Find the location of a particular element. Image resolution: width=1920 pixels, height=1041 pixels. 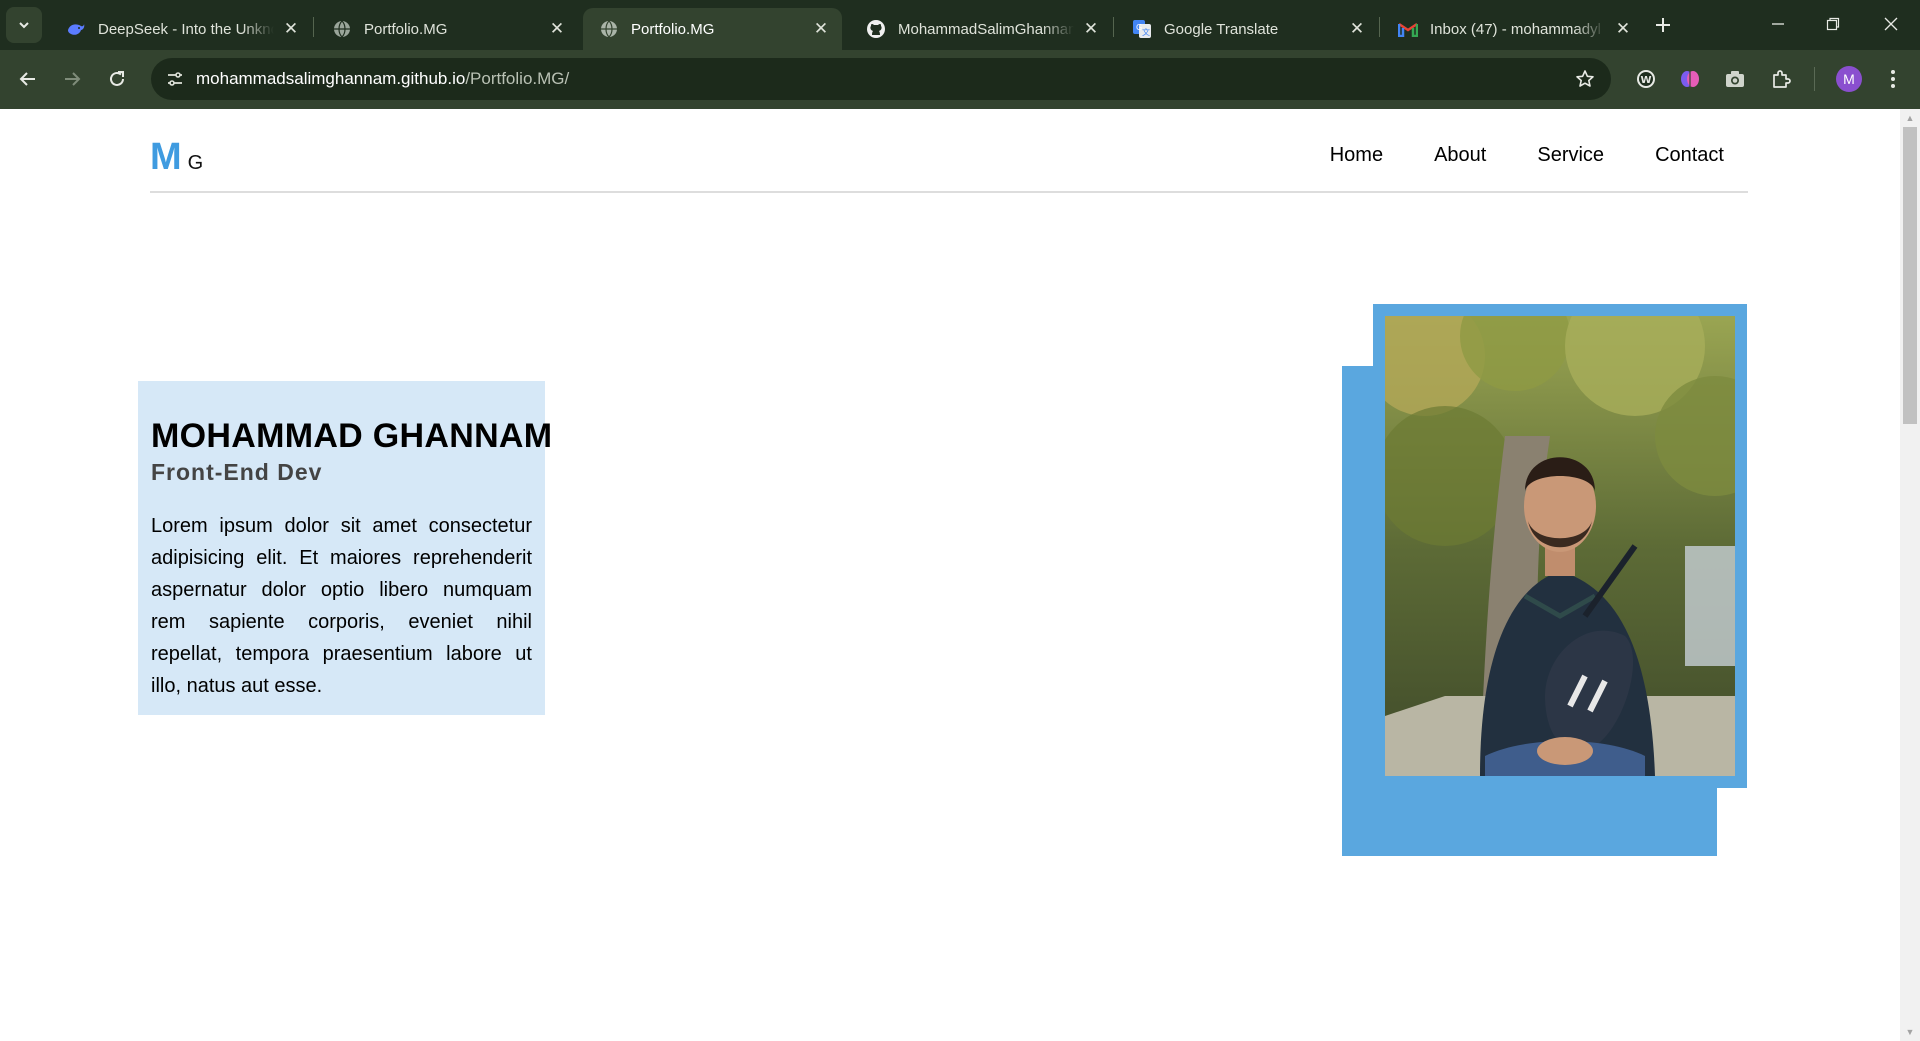

svg-text: W is located at coordinates (1646, 80).